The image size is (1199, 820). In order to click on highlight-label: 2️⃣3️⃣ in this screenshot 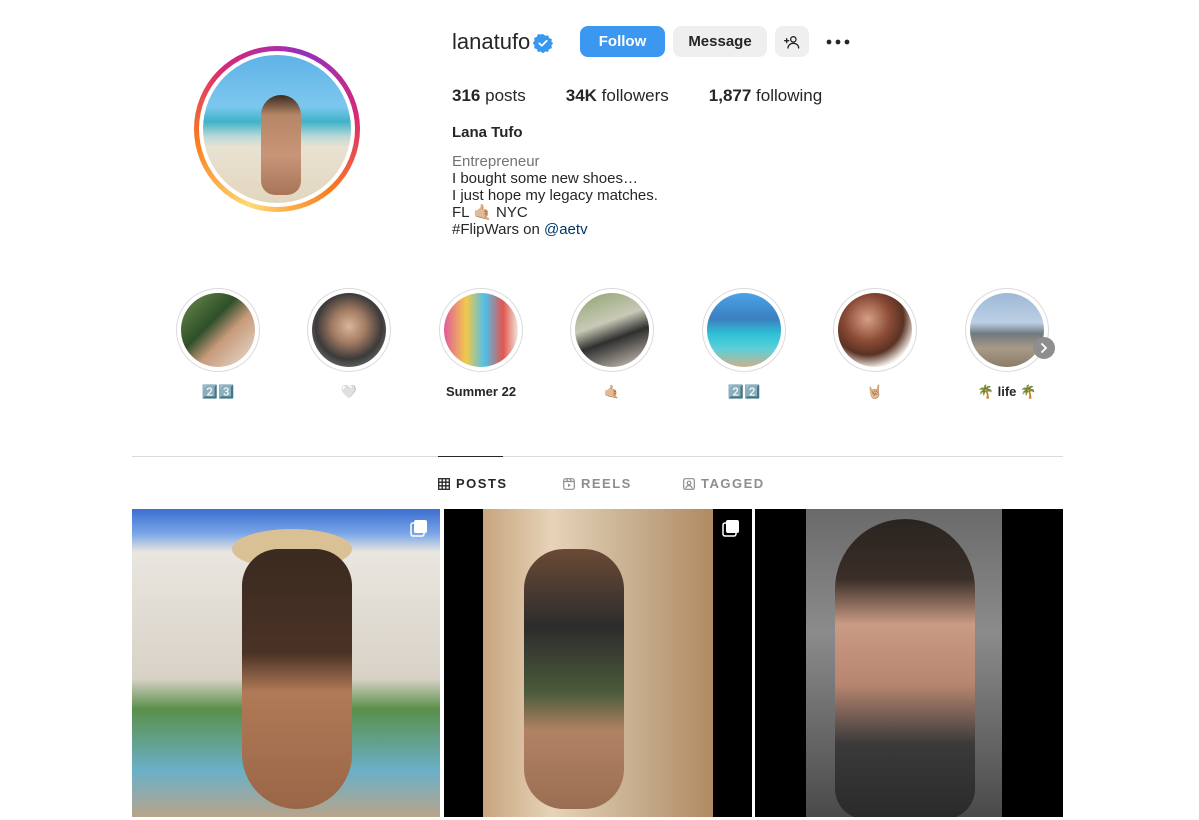, I will do `click(218, 391)`.